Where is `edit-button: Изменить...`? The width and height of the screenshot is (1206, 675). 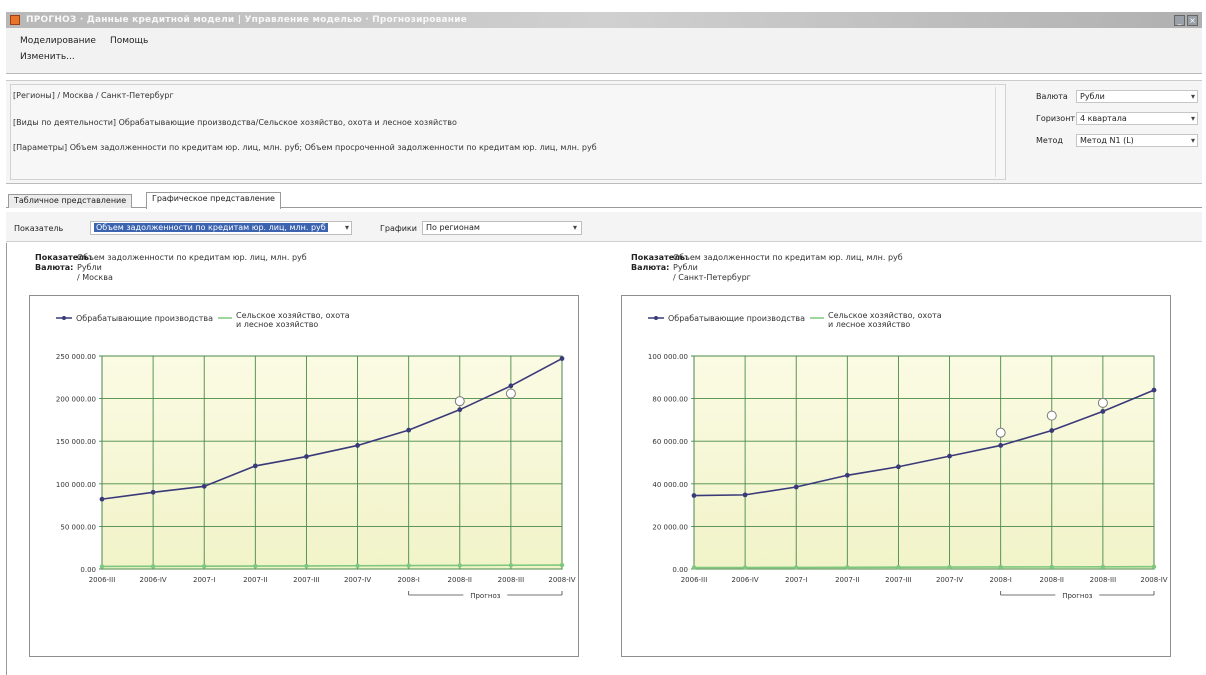
edit-button: Изменить... is located at coordinates (47, 57).